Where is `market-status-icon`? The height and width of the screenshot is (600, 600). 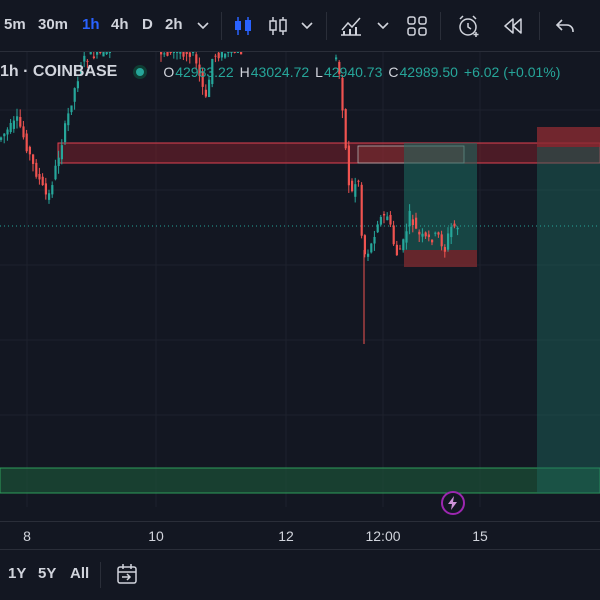
market-status-icon is located at coordinates (140, 72).